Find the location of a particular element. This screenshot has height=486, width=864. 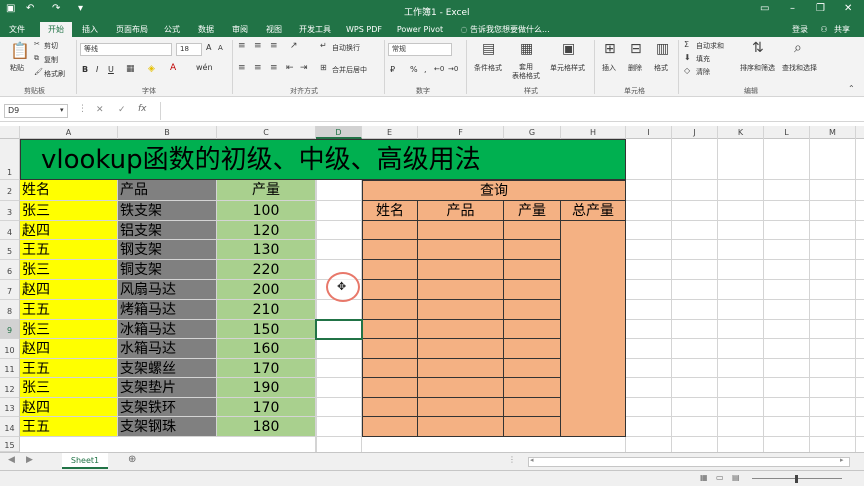

align-left-icon: ≡ is located at coordinates (242, 68).